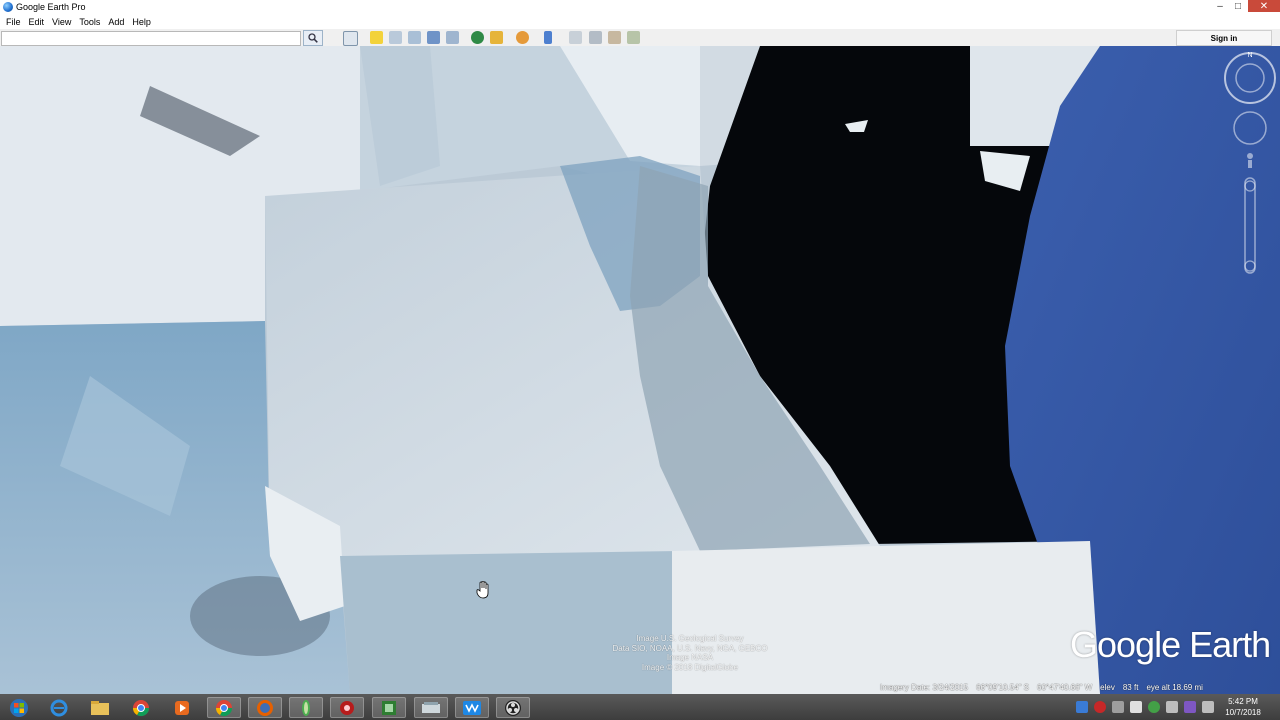  I want to click on spreadsheet-icon, so click(389, 707).